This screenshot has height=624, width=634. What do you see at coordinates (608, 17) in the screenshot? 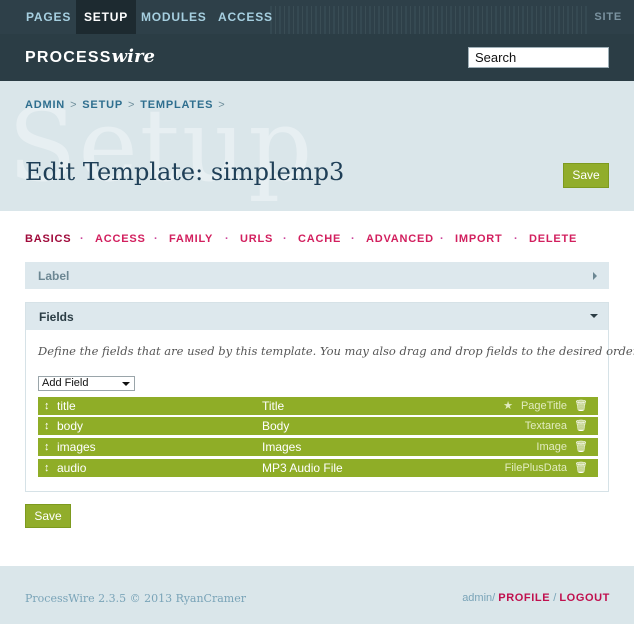
I see `nav-site: SITE` at bounding box center [608, 17].